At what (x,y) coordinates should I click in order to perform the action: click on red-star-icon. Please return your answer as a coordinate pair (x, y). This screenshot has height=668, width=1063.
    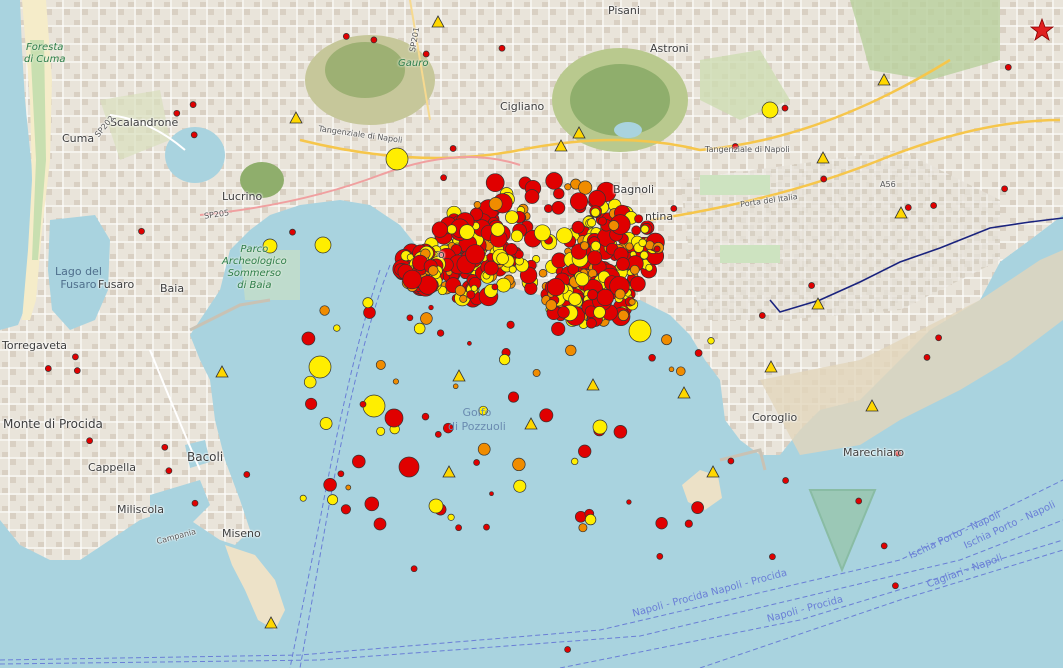
    Looking at the image, I should click on (1042, 30).